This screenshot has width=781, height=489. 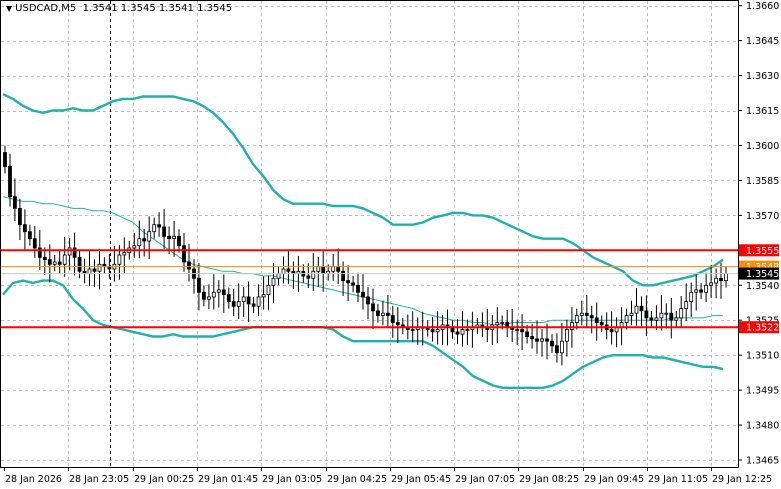 What do you see at coordinates (762, 286) in the screenshot?
I see `price-tick-label: 1.3540` at bounding box center [762, 286].